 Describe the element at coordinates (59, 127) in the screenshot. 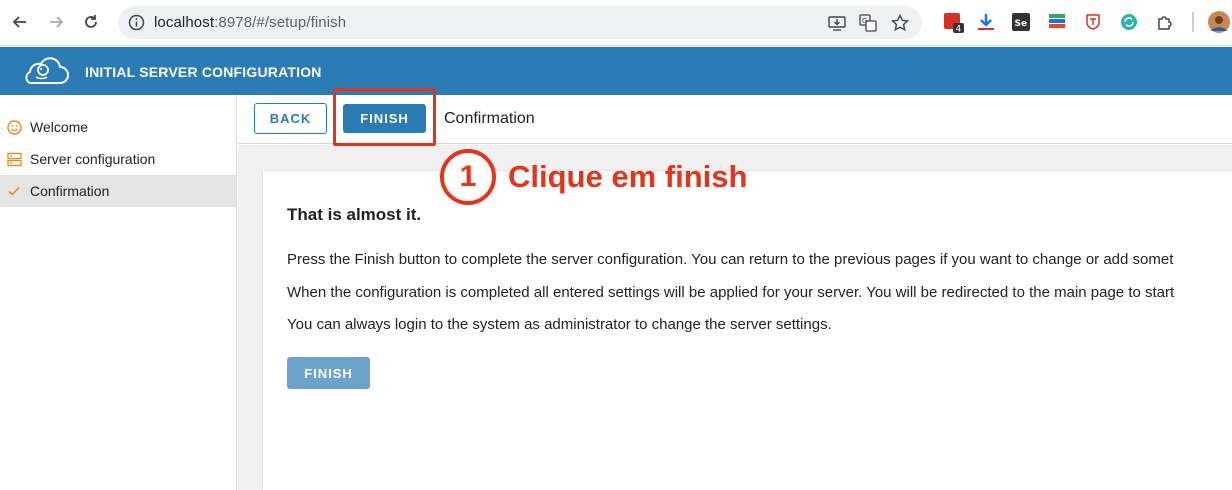

I see `sidebar-item-label: Welcome` at that location.